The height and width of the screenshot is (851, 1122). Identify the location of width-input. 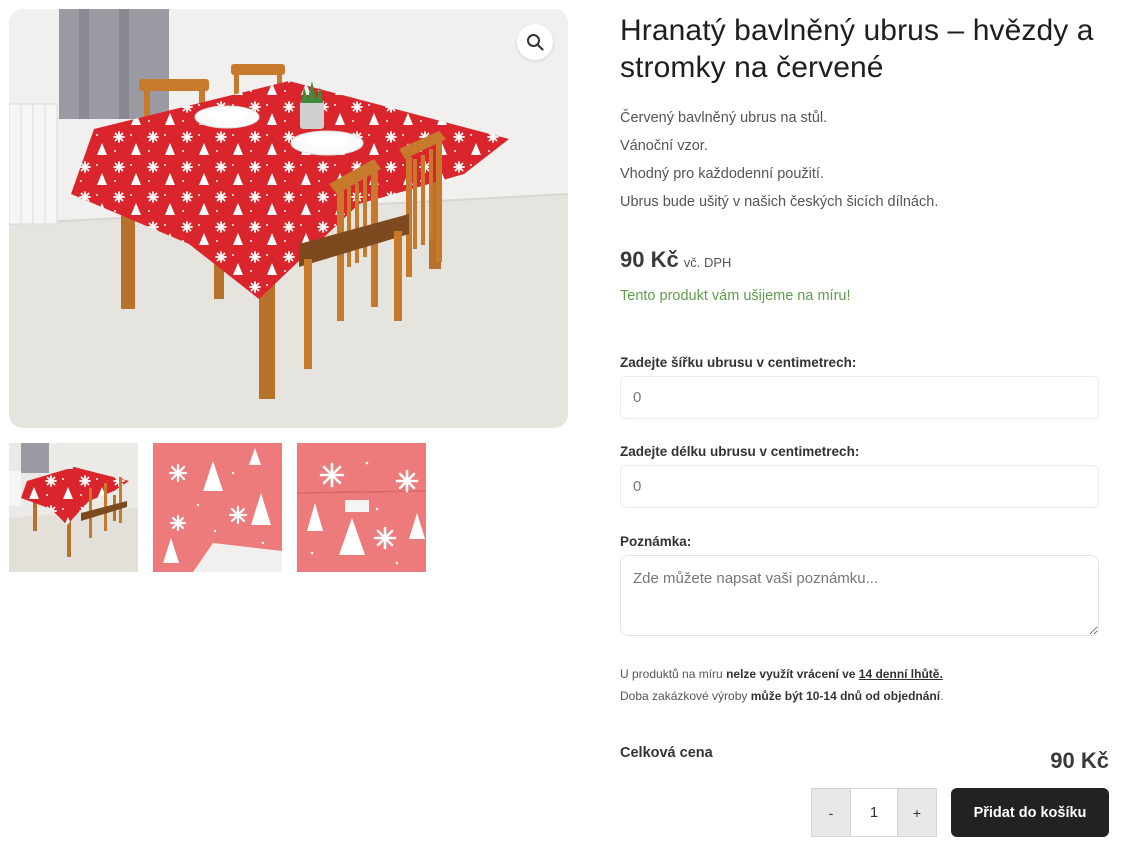
(859, 397).